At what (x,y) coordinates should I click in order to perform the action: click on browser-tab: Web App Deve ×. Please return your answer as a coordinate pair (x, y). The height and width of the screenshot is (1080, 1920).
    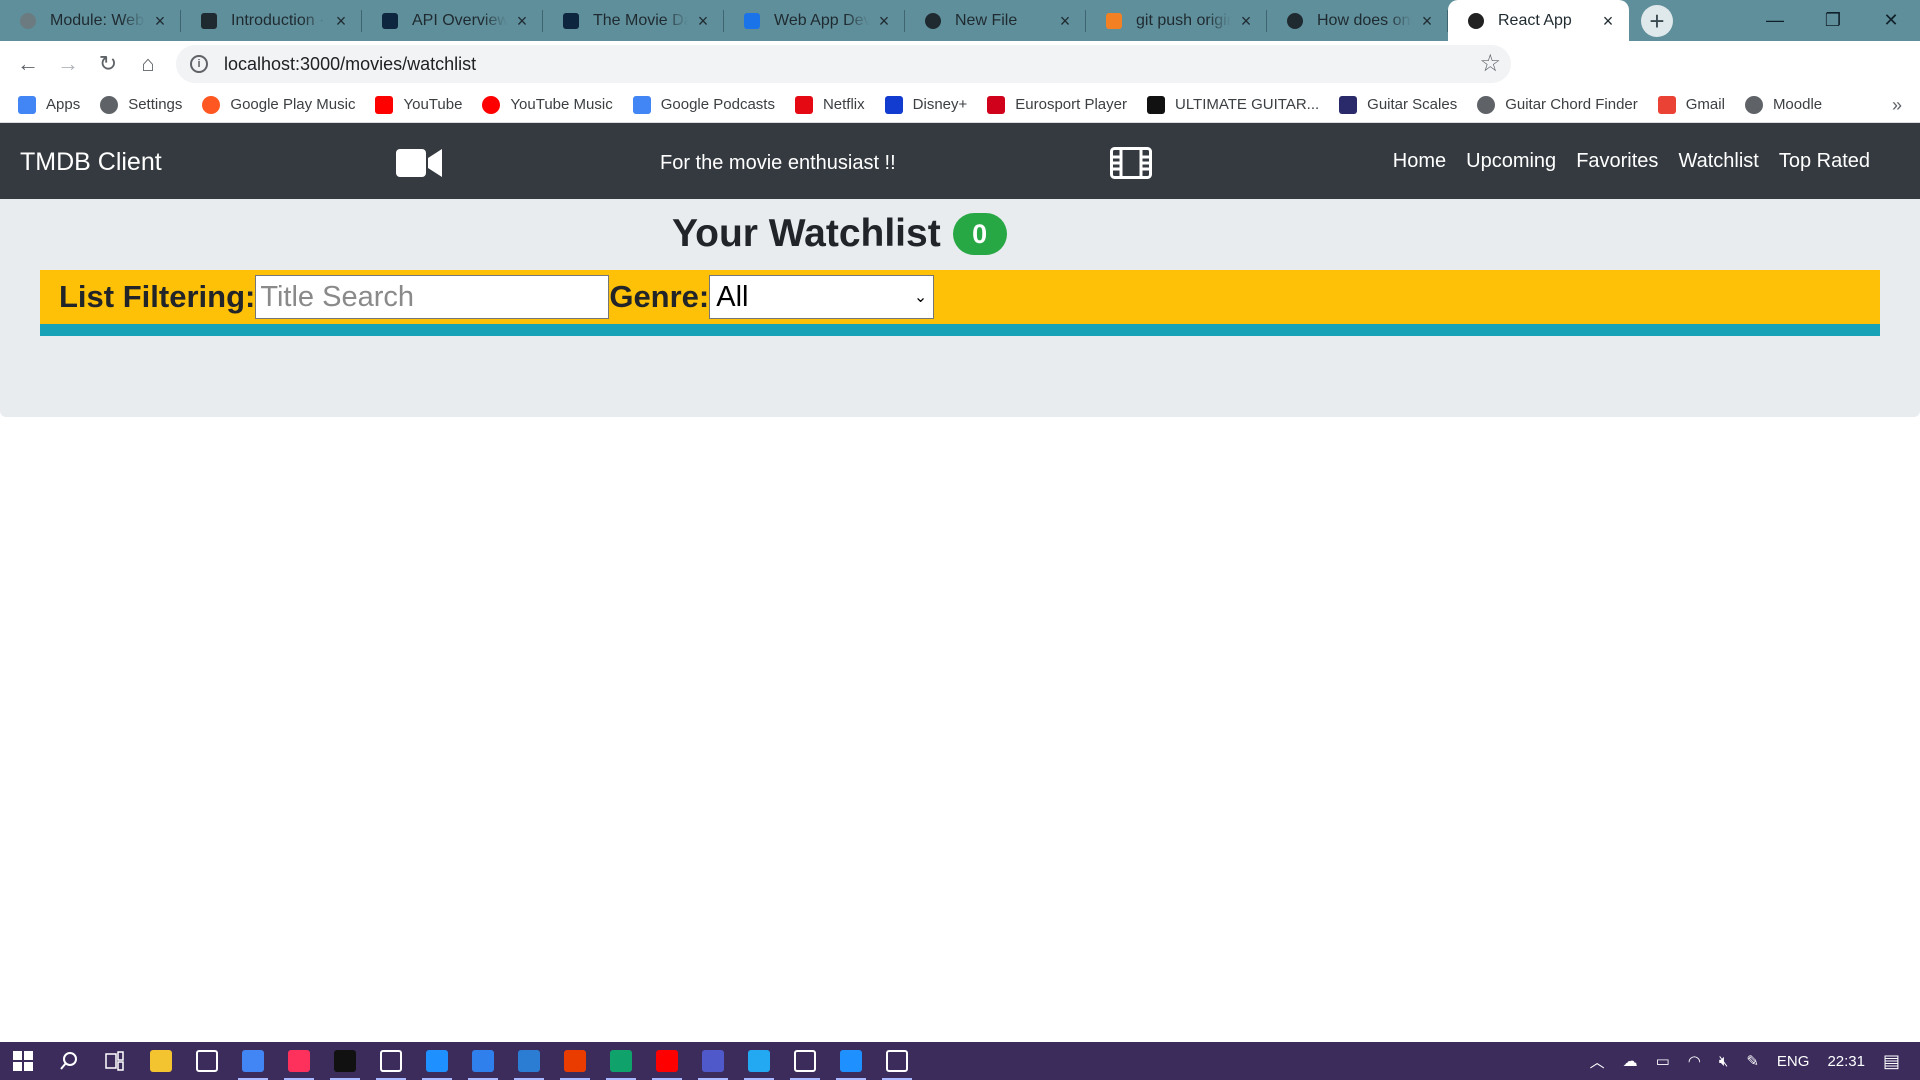
    Looking at the image, I should click on (814, 20).